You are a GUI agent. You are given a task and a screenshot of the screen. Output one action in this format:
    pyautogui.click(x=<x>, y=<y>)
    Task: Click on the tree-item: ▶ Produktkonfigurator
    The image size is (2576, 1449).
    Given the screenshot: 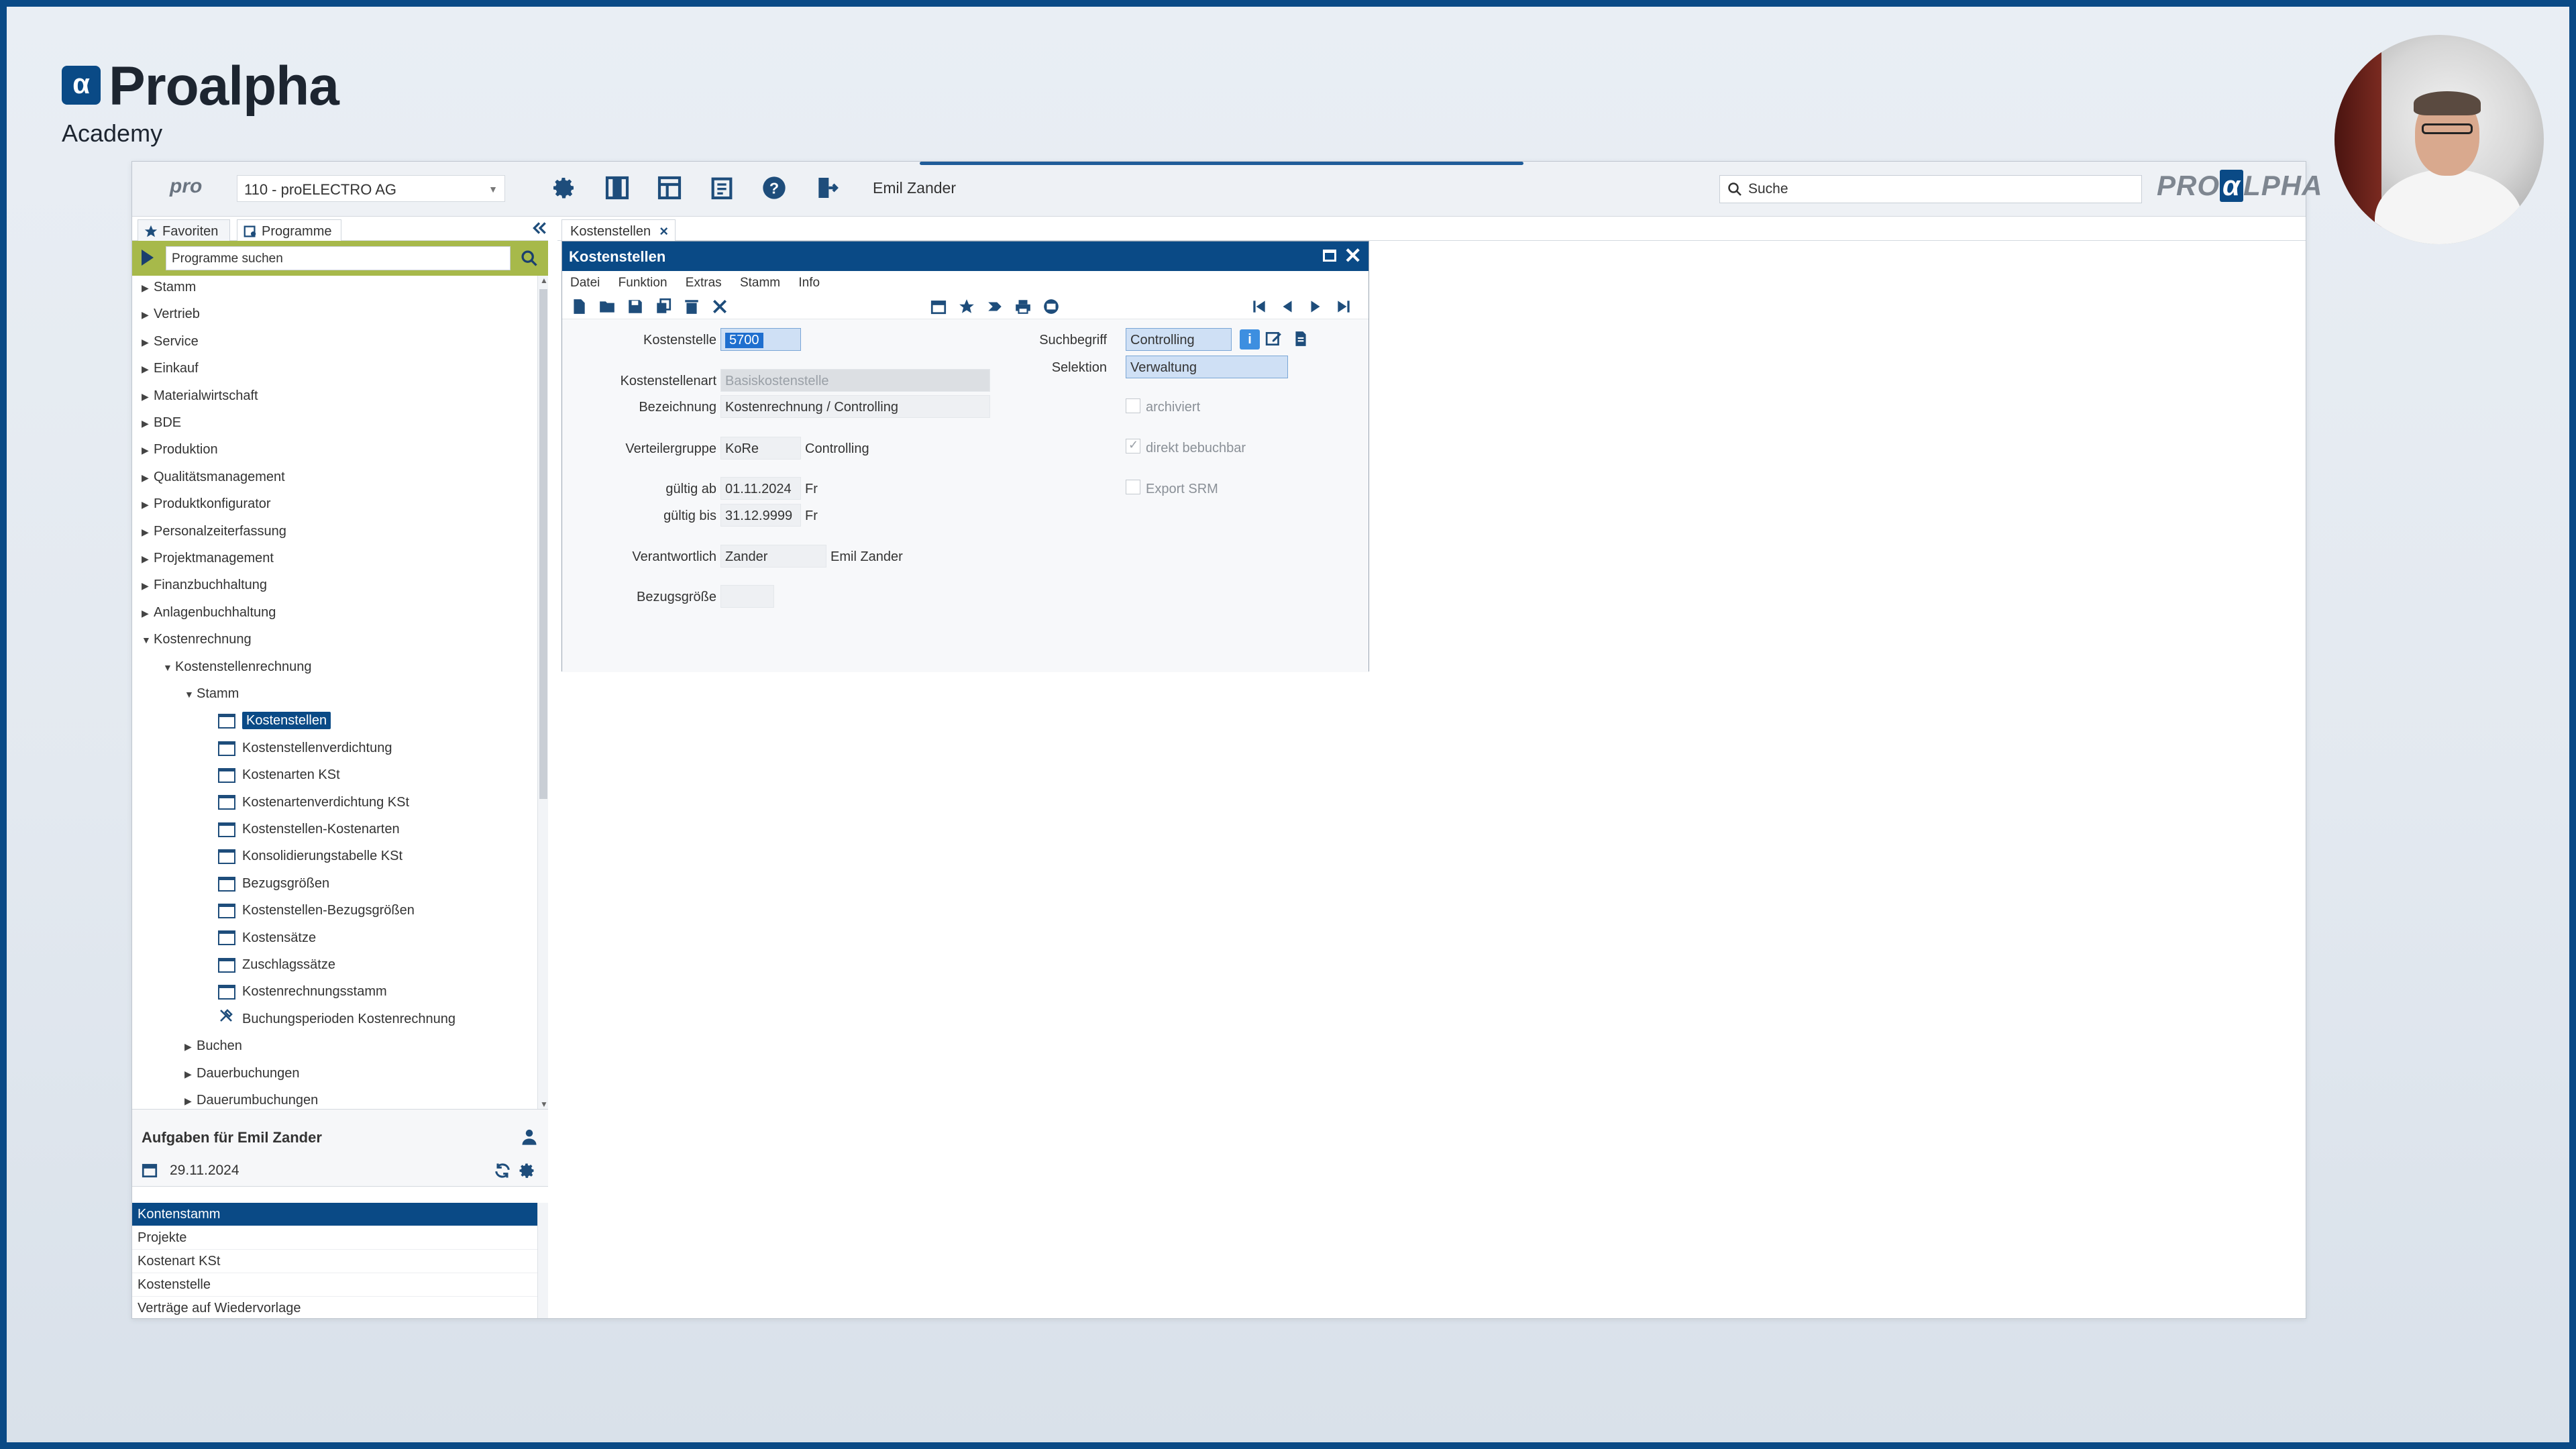 What is the action you would take?
    pyautogui.click(x=206, y=503)
    